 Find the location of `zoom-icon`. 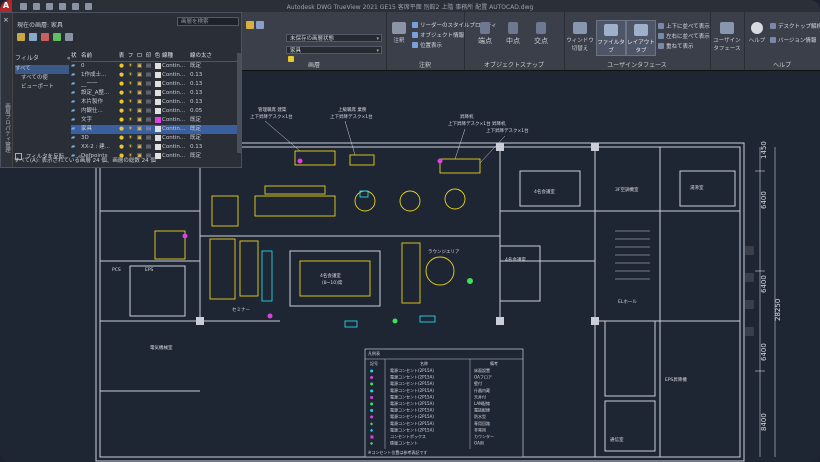

zoom-icon is located at coordinates (749, 277).